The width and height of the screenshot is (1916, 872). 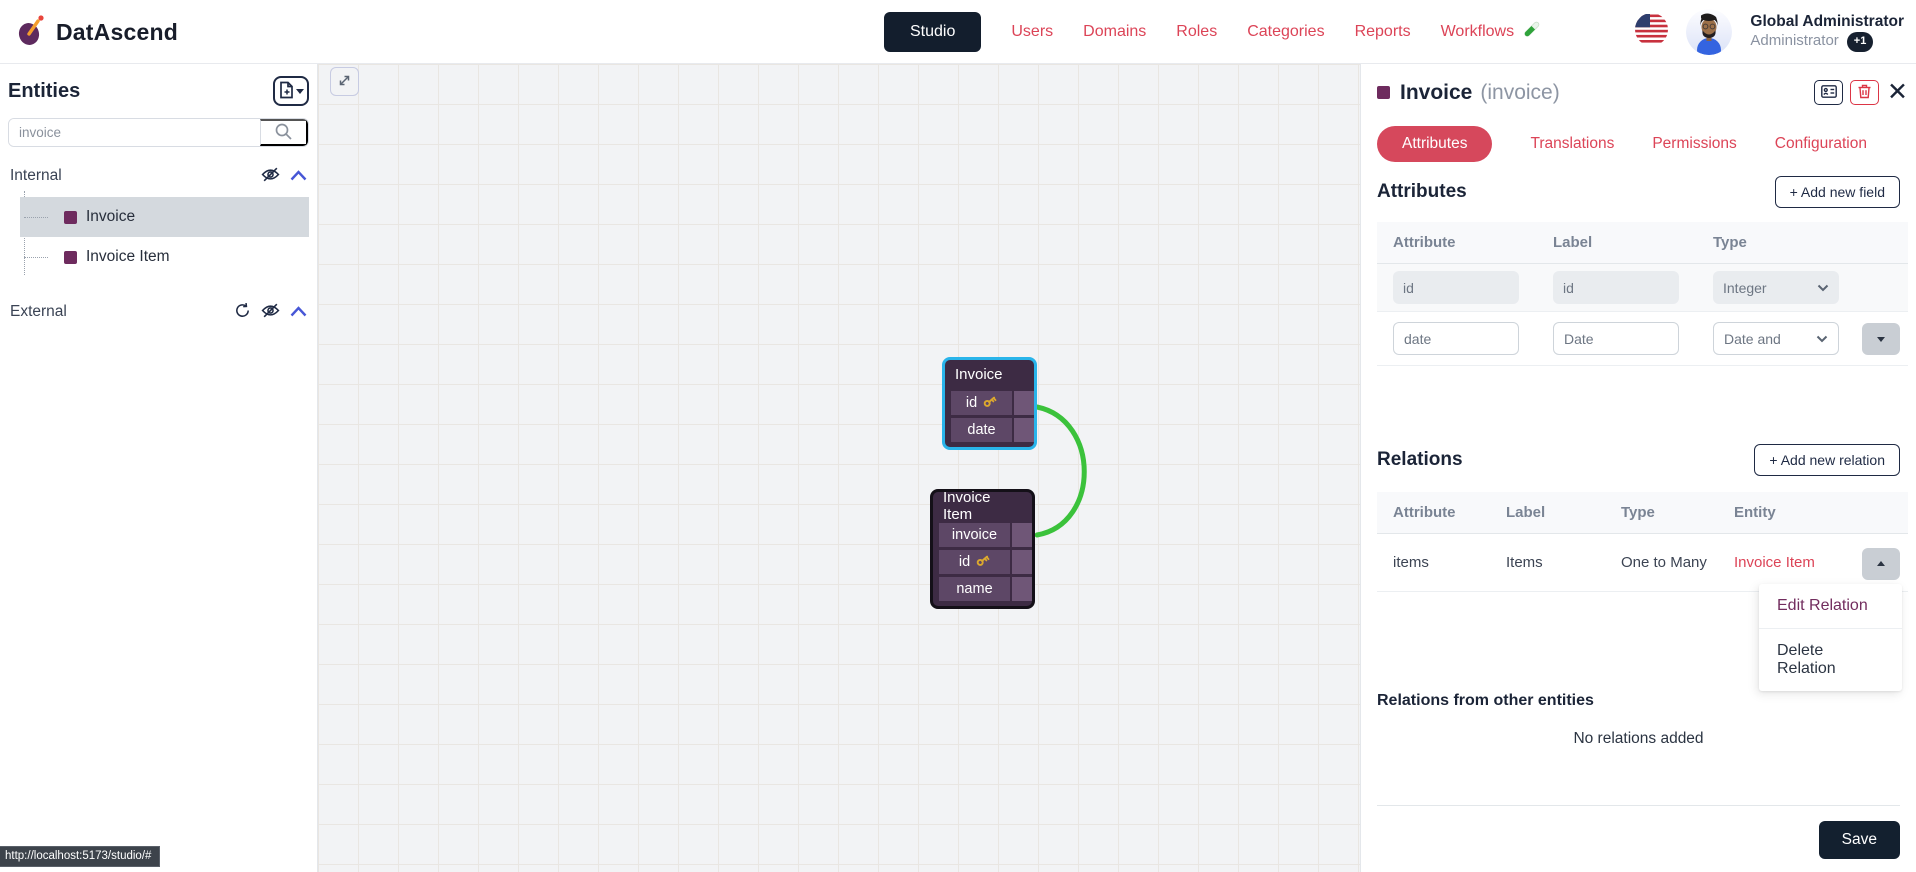 What do you see at coordinates (1755, 512) in the screenshot?
I see `col-entity: Entity` at bounding box center [1755, 512].